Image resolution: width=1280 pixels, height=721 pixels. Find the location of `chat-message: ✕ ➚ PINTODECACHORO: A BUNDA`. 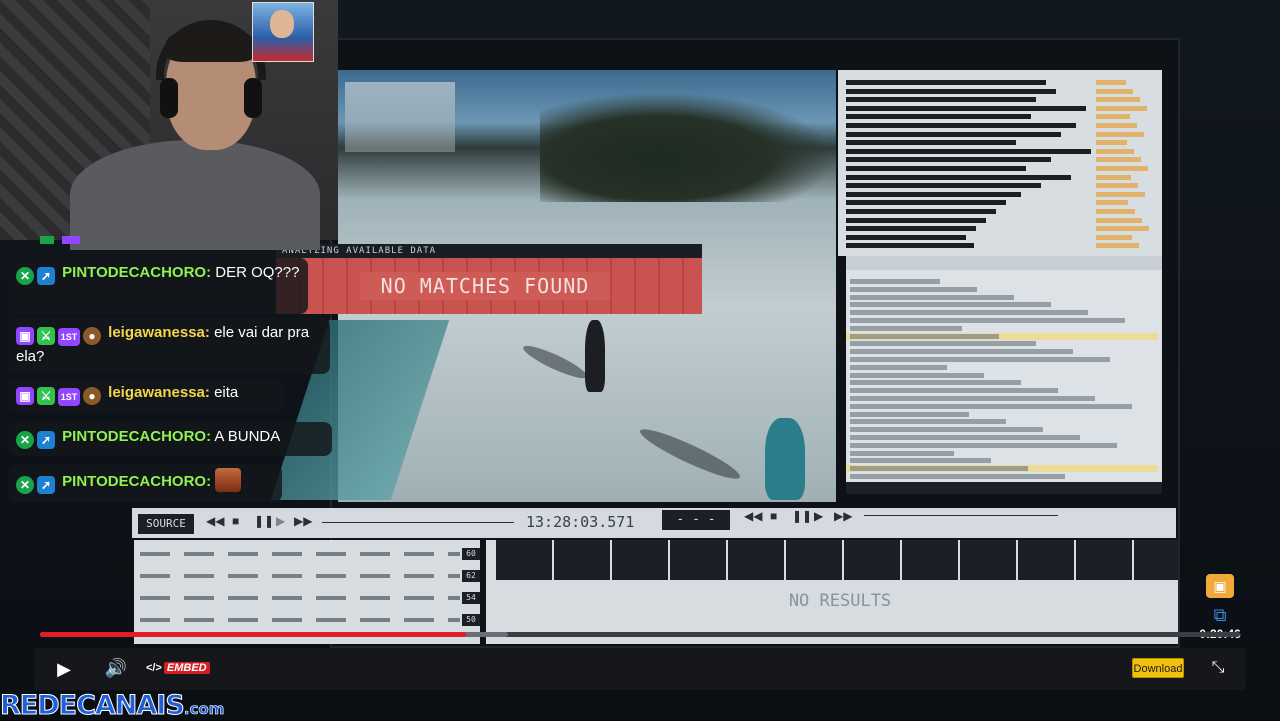

chat-message: ✕ ➚ PINTODECACHORO: A BUNDA is located at coordinates (170, 439).